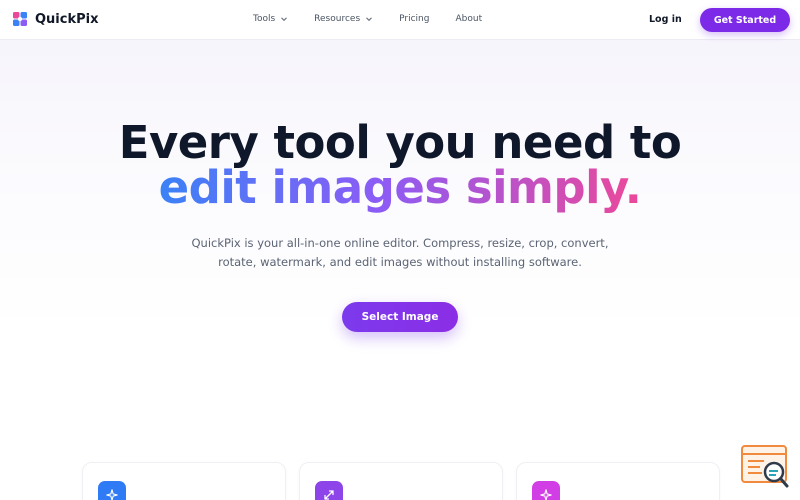 This screenshot has width=800, height=500. I want to click on nav-pricing-label: Pricing, so click(414, 19).